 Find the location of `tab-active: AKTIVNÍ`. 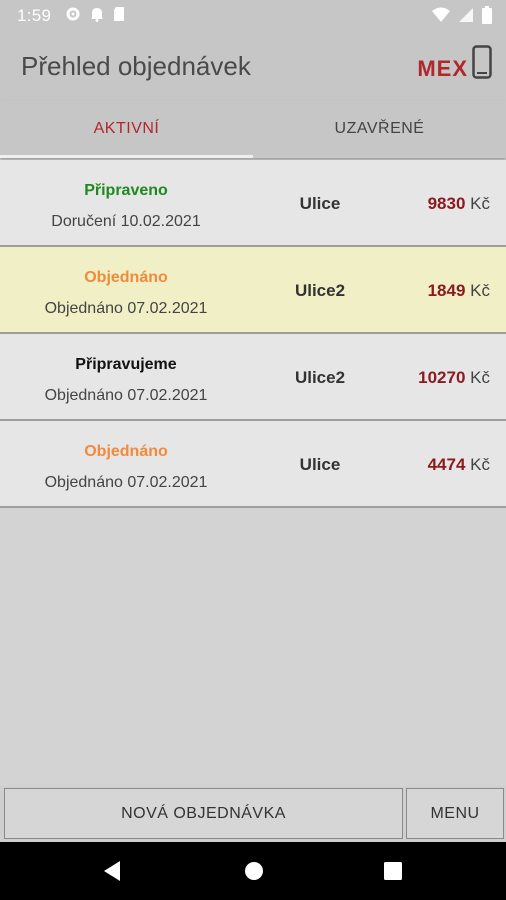

tab-active: AKTIVNÍ is located at coordinates (126, 129).